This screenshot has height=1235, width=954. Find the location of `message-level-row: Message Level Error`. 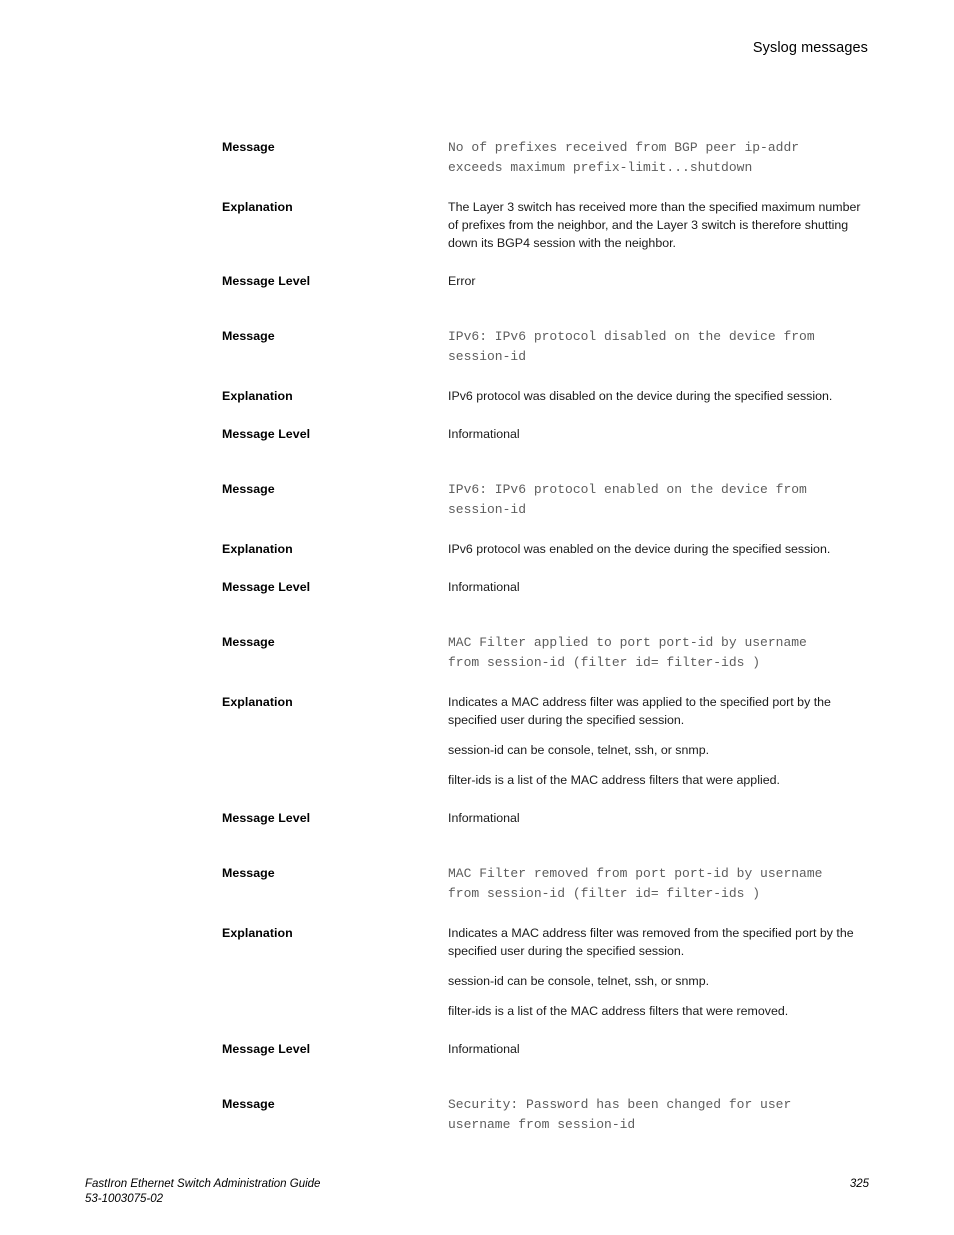

message-level-row: Message Level Error is located at coordinates (547, 281).